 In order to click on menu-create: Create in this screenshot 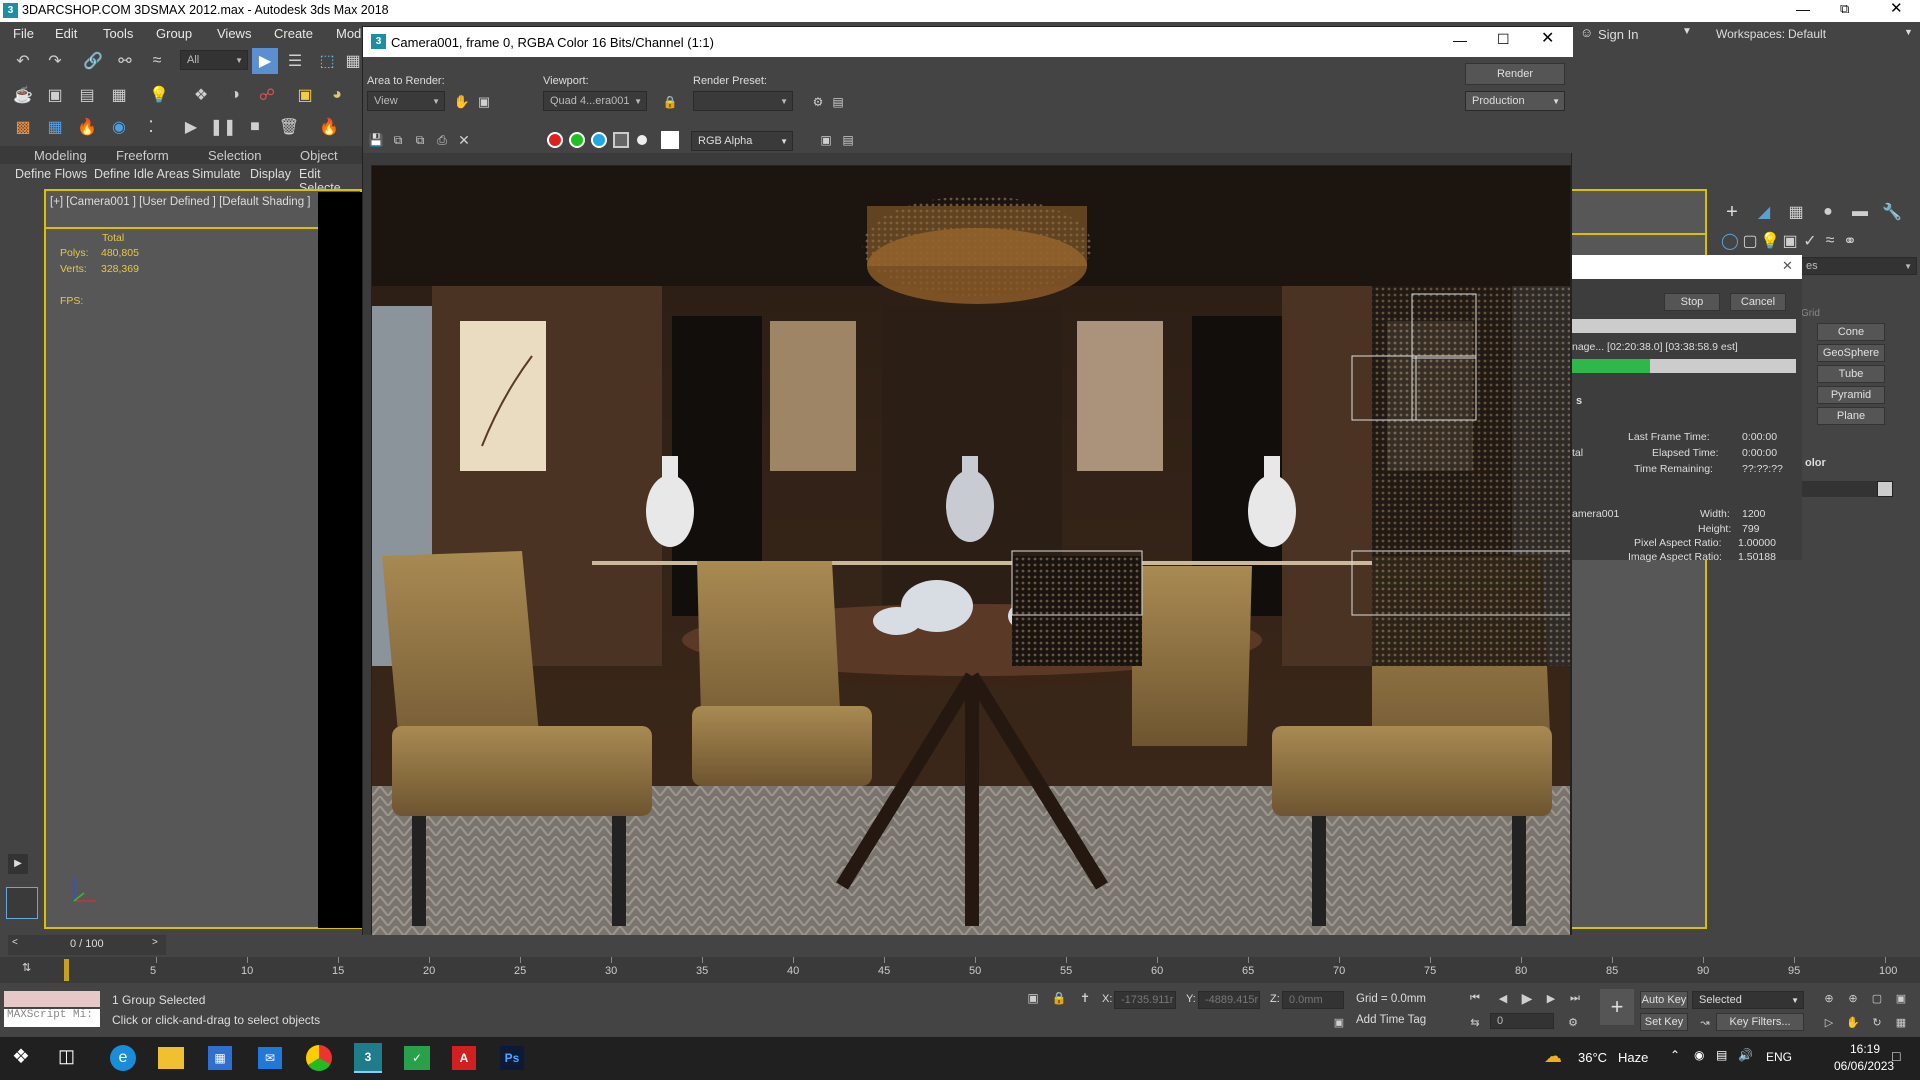, I will do `click(293, 33)`.